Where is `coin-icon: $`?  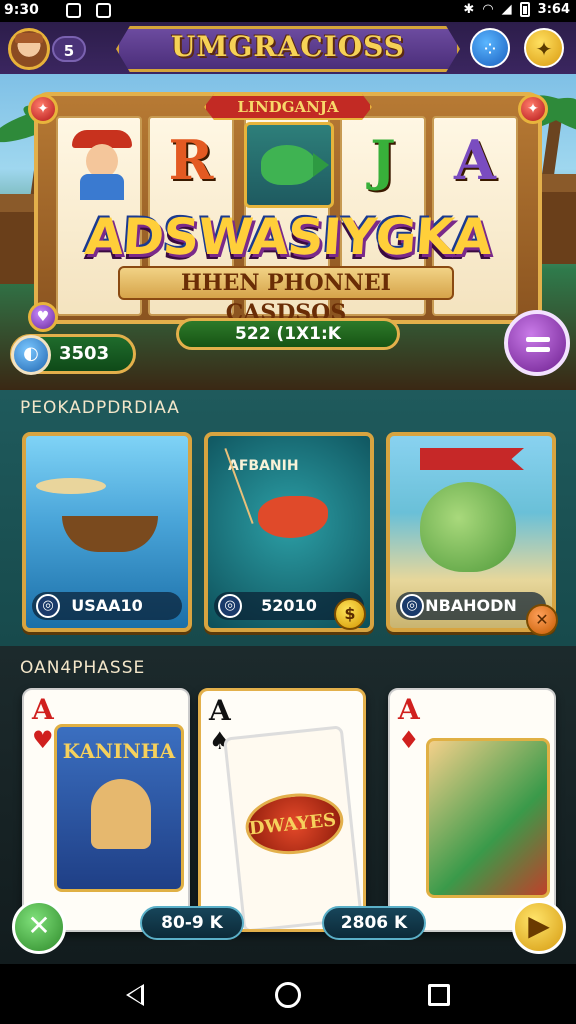
coin-icon: $ is located at coordinates (350, 614).